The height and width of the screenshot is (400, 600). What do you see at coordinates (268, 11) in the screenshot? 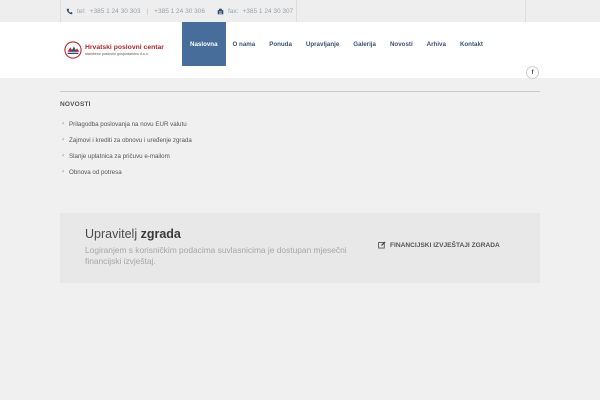
I see `fax-number: +385 1 24 30 307` at bounding box center [268, 11].